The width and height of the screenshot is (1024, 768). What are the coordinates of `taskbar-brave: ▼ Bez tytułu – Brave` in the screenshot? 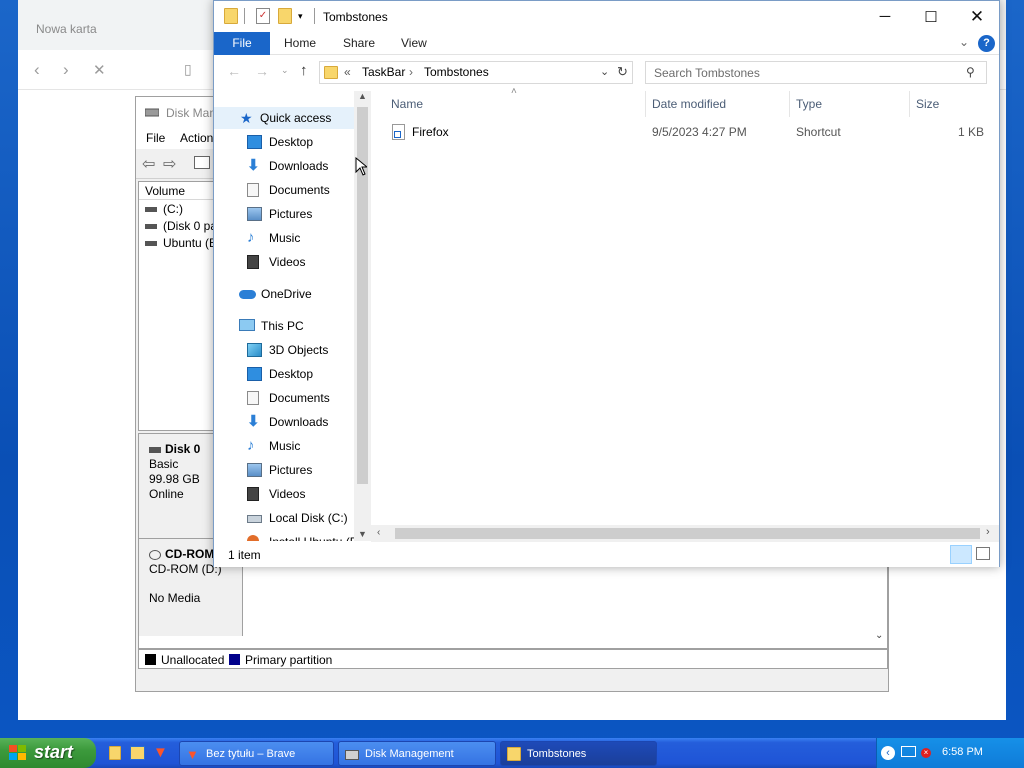 It's located at (256, 753).